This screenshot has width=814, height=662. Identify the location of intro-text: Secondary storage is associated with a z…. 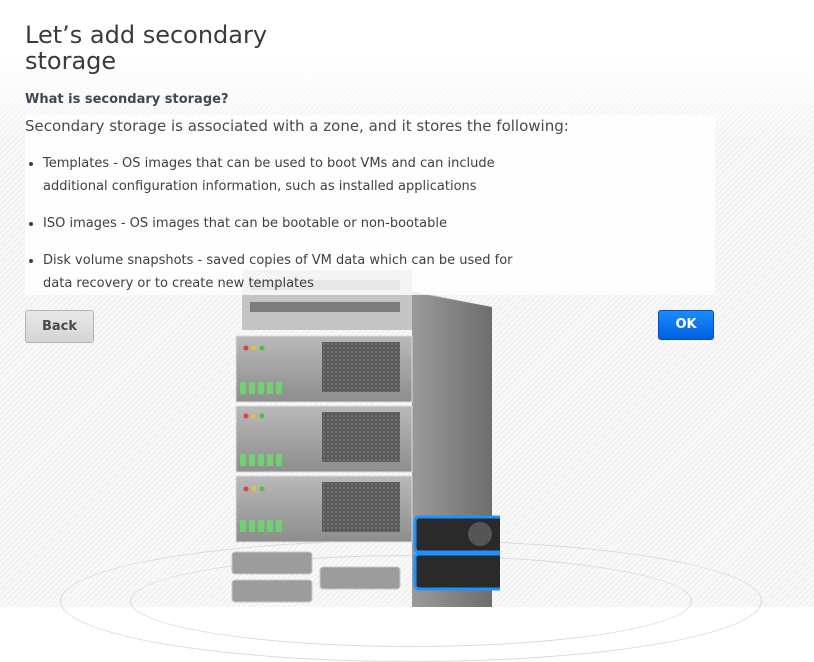
(297, 126).